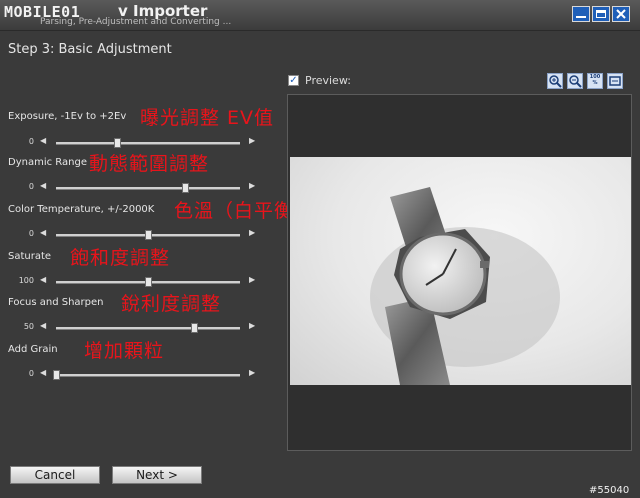 This screenshot has width=640, height=498. What do you see at coordinates (33, 349) in the screenshot?
I see `control-label: Add Grain` at bounding box center [33, 349].